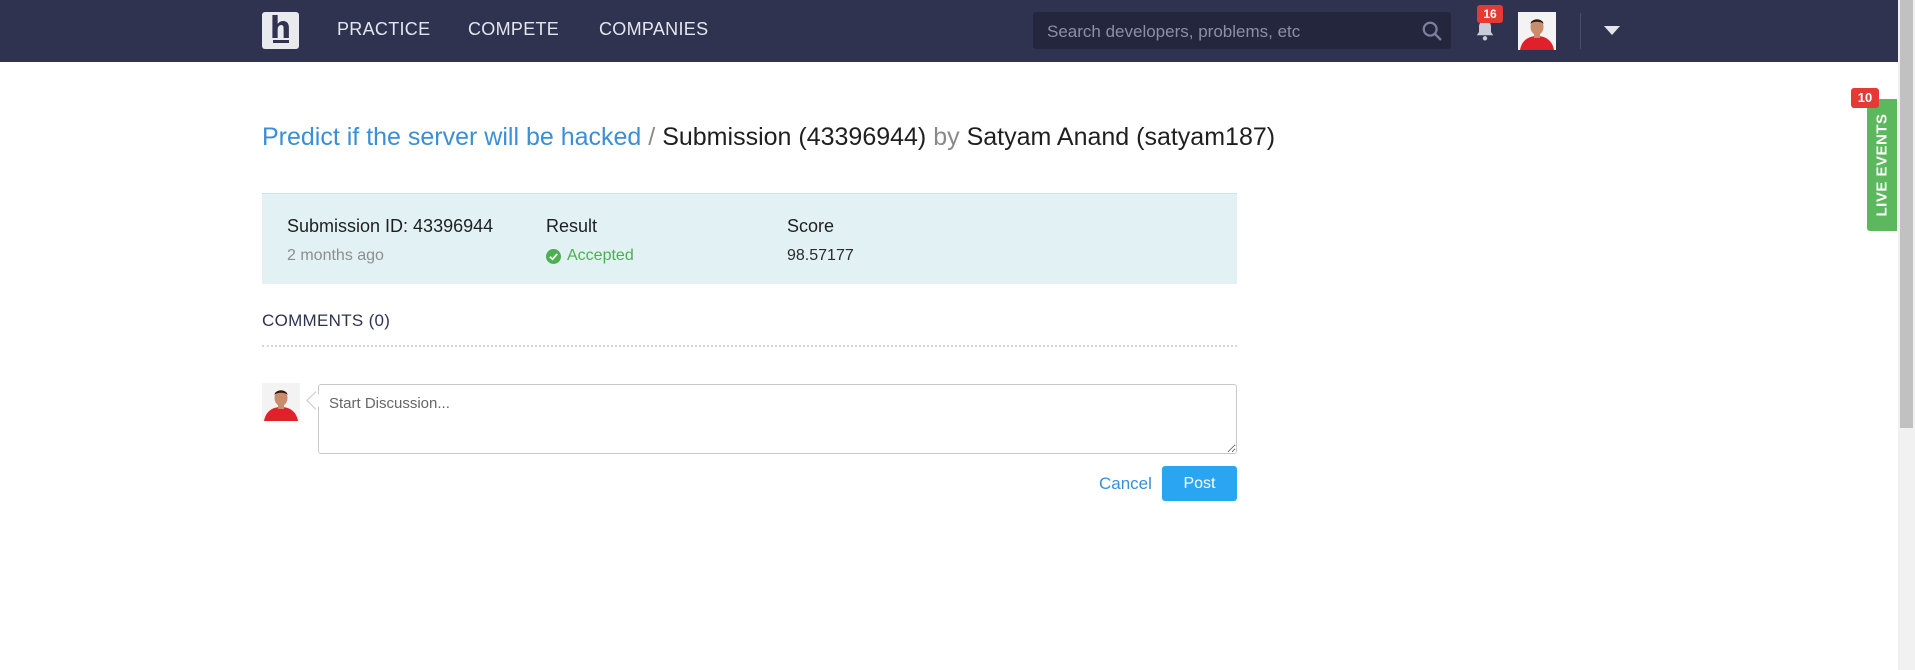 This screenshot has height=670, width=1915. Describe the element at coordinates (280, 30) in the screenshot. I see `logo-icon: h` at that location.